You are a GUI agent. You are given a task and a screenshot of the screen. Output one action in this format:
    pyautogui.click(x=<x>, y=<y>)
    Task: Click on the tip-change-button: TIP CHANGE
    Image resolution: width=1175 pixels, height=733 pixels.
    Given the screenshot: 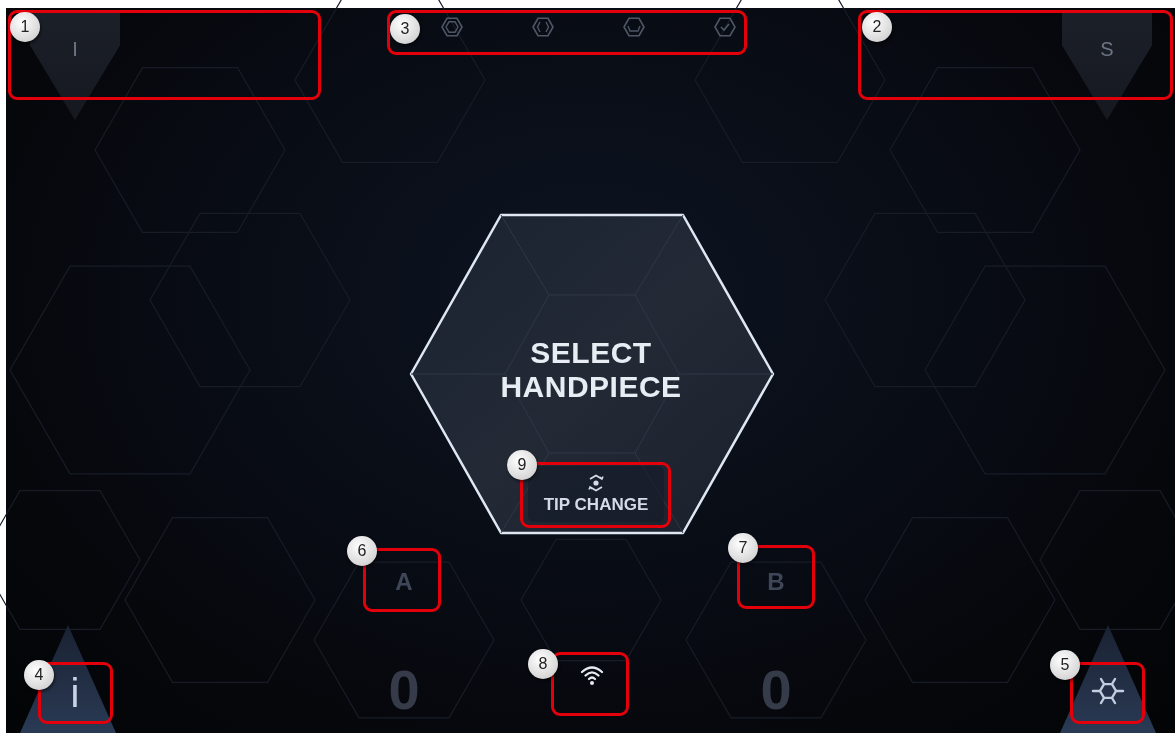 What is the action you would take?
    pyautogui.click(x=596, y=494)
    